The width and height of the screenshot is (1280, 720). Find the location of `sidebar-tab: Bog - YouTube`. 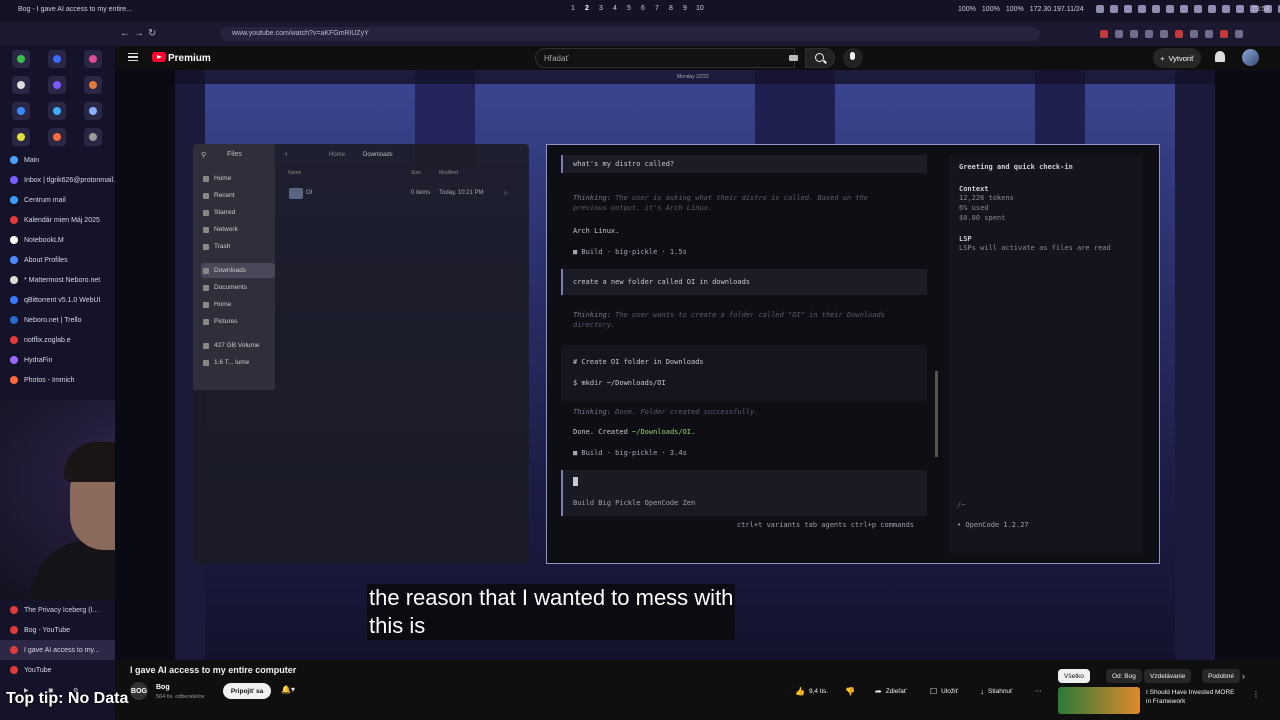

sidebar-tab: Bog - YouTube is located at coordinates (57, 630).